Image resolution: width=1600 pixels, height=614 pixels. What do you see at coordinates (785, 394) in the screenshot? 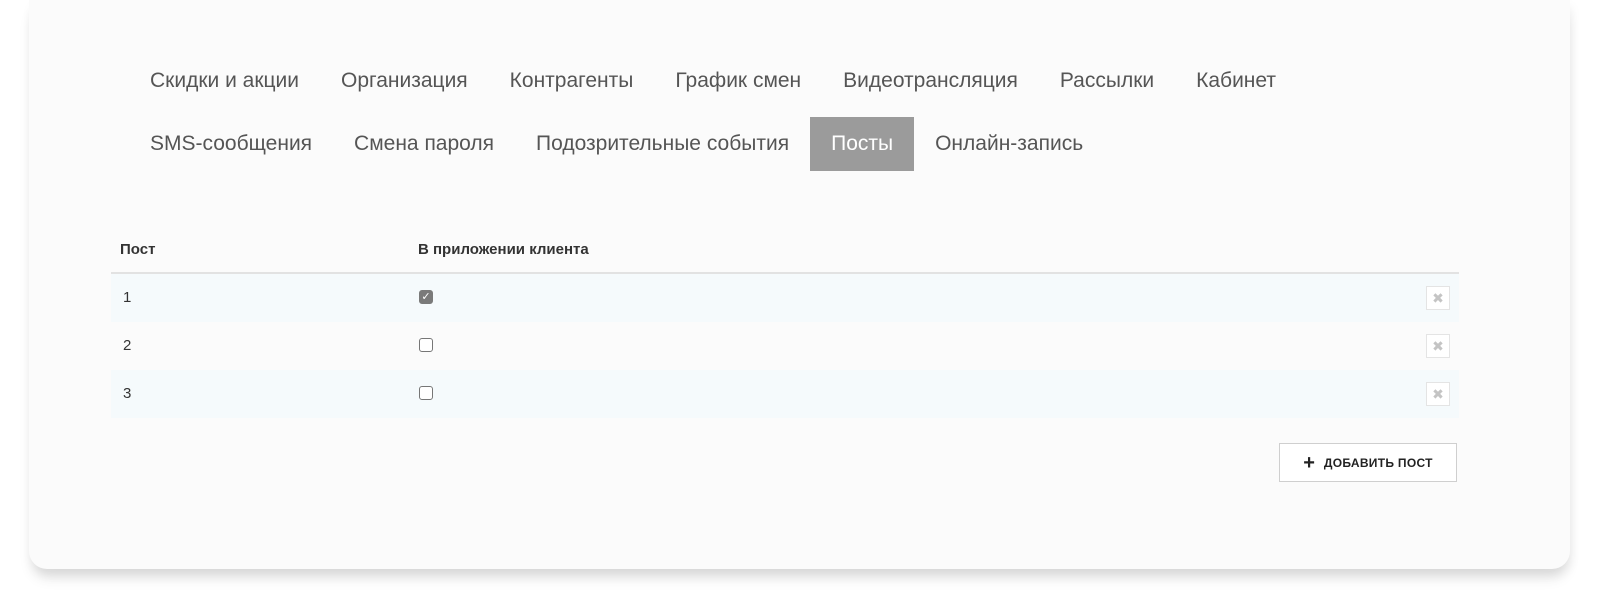
I see `table-row: 3 ✖` at bounding box center [785, 394].